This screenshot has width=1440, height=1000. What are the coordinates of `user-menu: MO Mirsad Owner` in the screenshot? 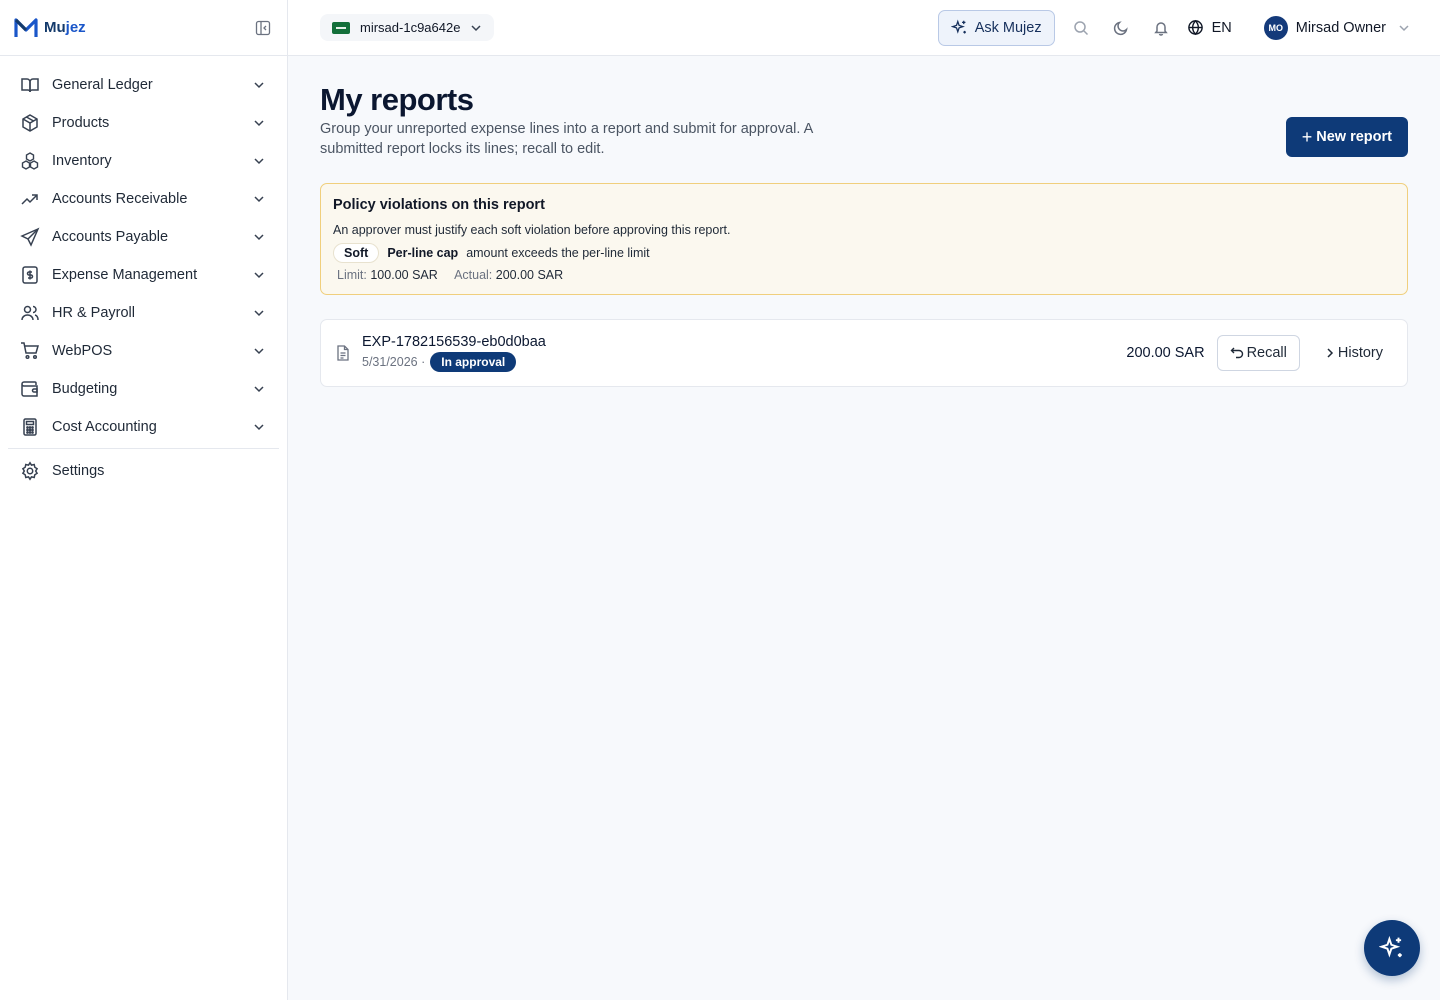 It's located at (1336, 27).